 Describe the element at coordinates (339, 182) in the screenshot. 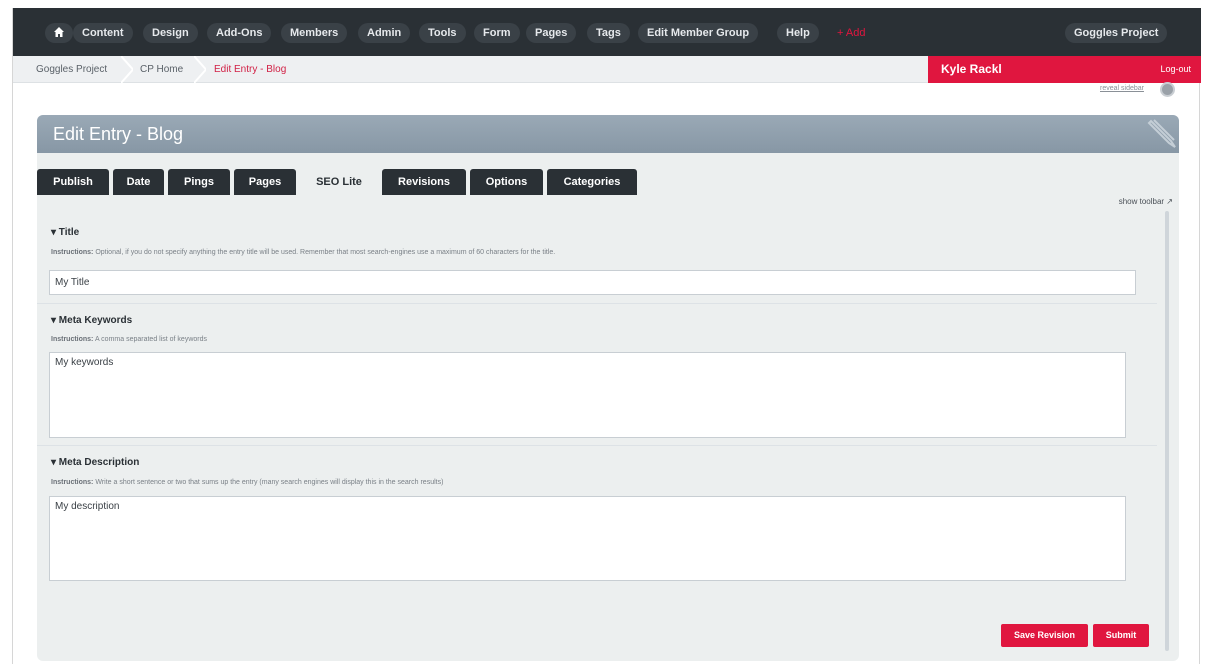

I see `tab-seo-lite: SEO Lite` at that location.